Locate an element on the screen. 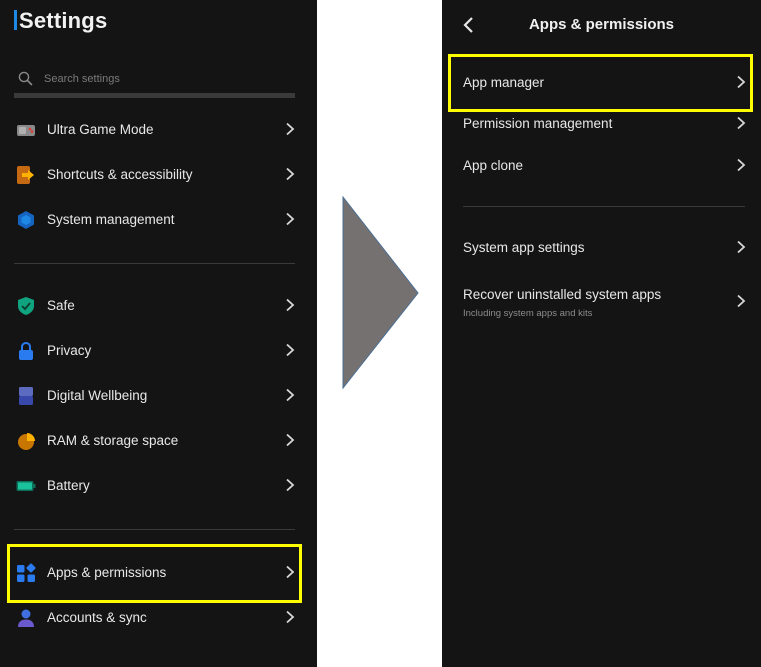  search-input is located at coordinates (164, 79).